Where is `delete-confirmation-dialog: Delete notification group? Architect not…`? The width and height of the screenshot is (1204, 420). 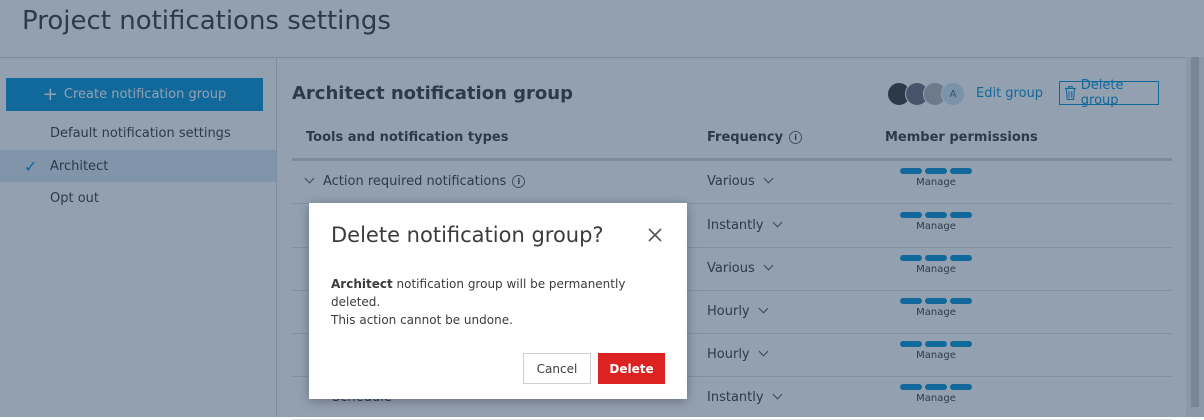 delete-confirmation-dialog: Delete notification group? Architect not… is located at coordinates (498, 301).